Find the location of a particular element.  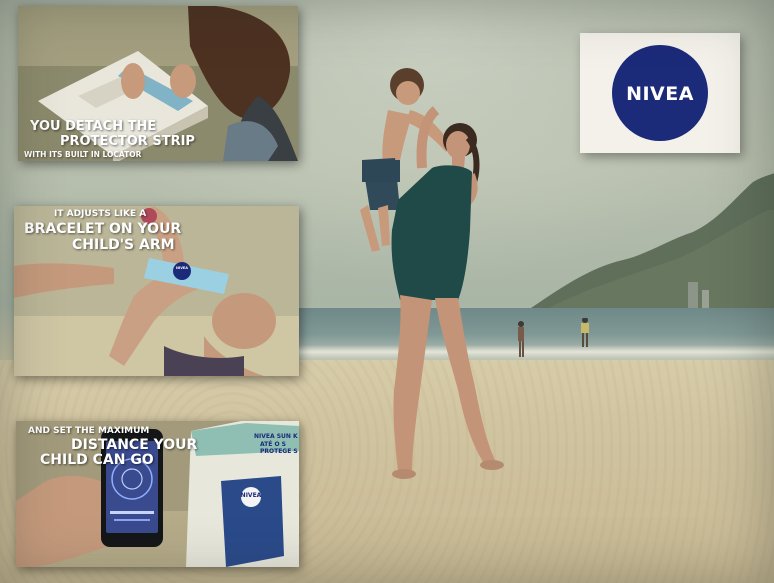

panel-distance-caption-line-2: DISTANCE YOUR is located at coordinates (134, 445).